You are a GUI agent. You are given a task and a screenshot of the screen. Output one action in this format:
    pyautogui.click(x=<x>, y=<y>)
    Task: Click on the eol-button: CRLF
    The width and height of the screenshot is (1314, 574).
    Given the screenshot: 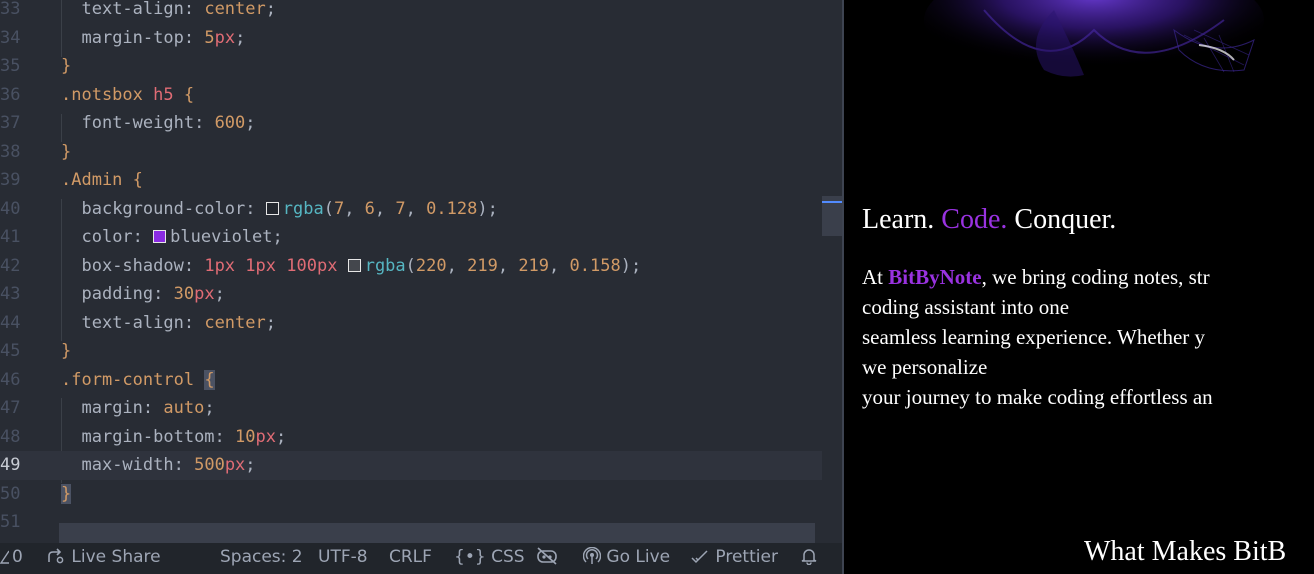 What is the action you would take?
    pyautogui.click(x=410, y=557)
    